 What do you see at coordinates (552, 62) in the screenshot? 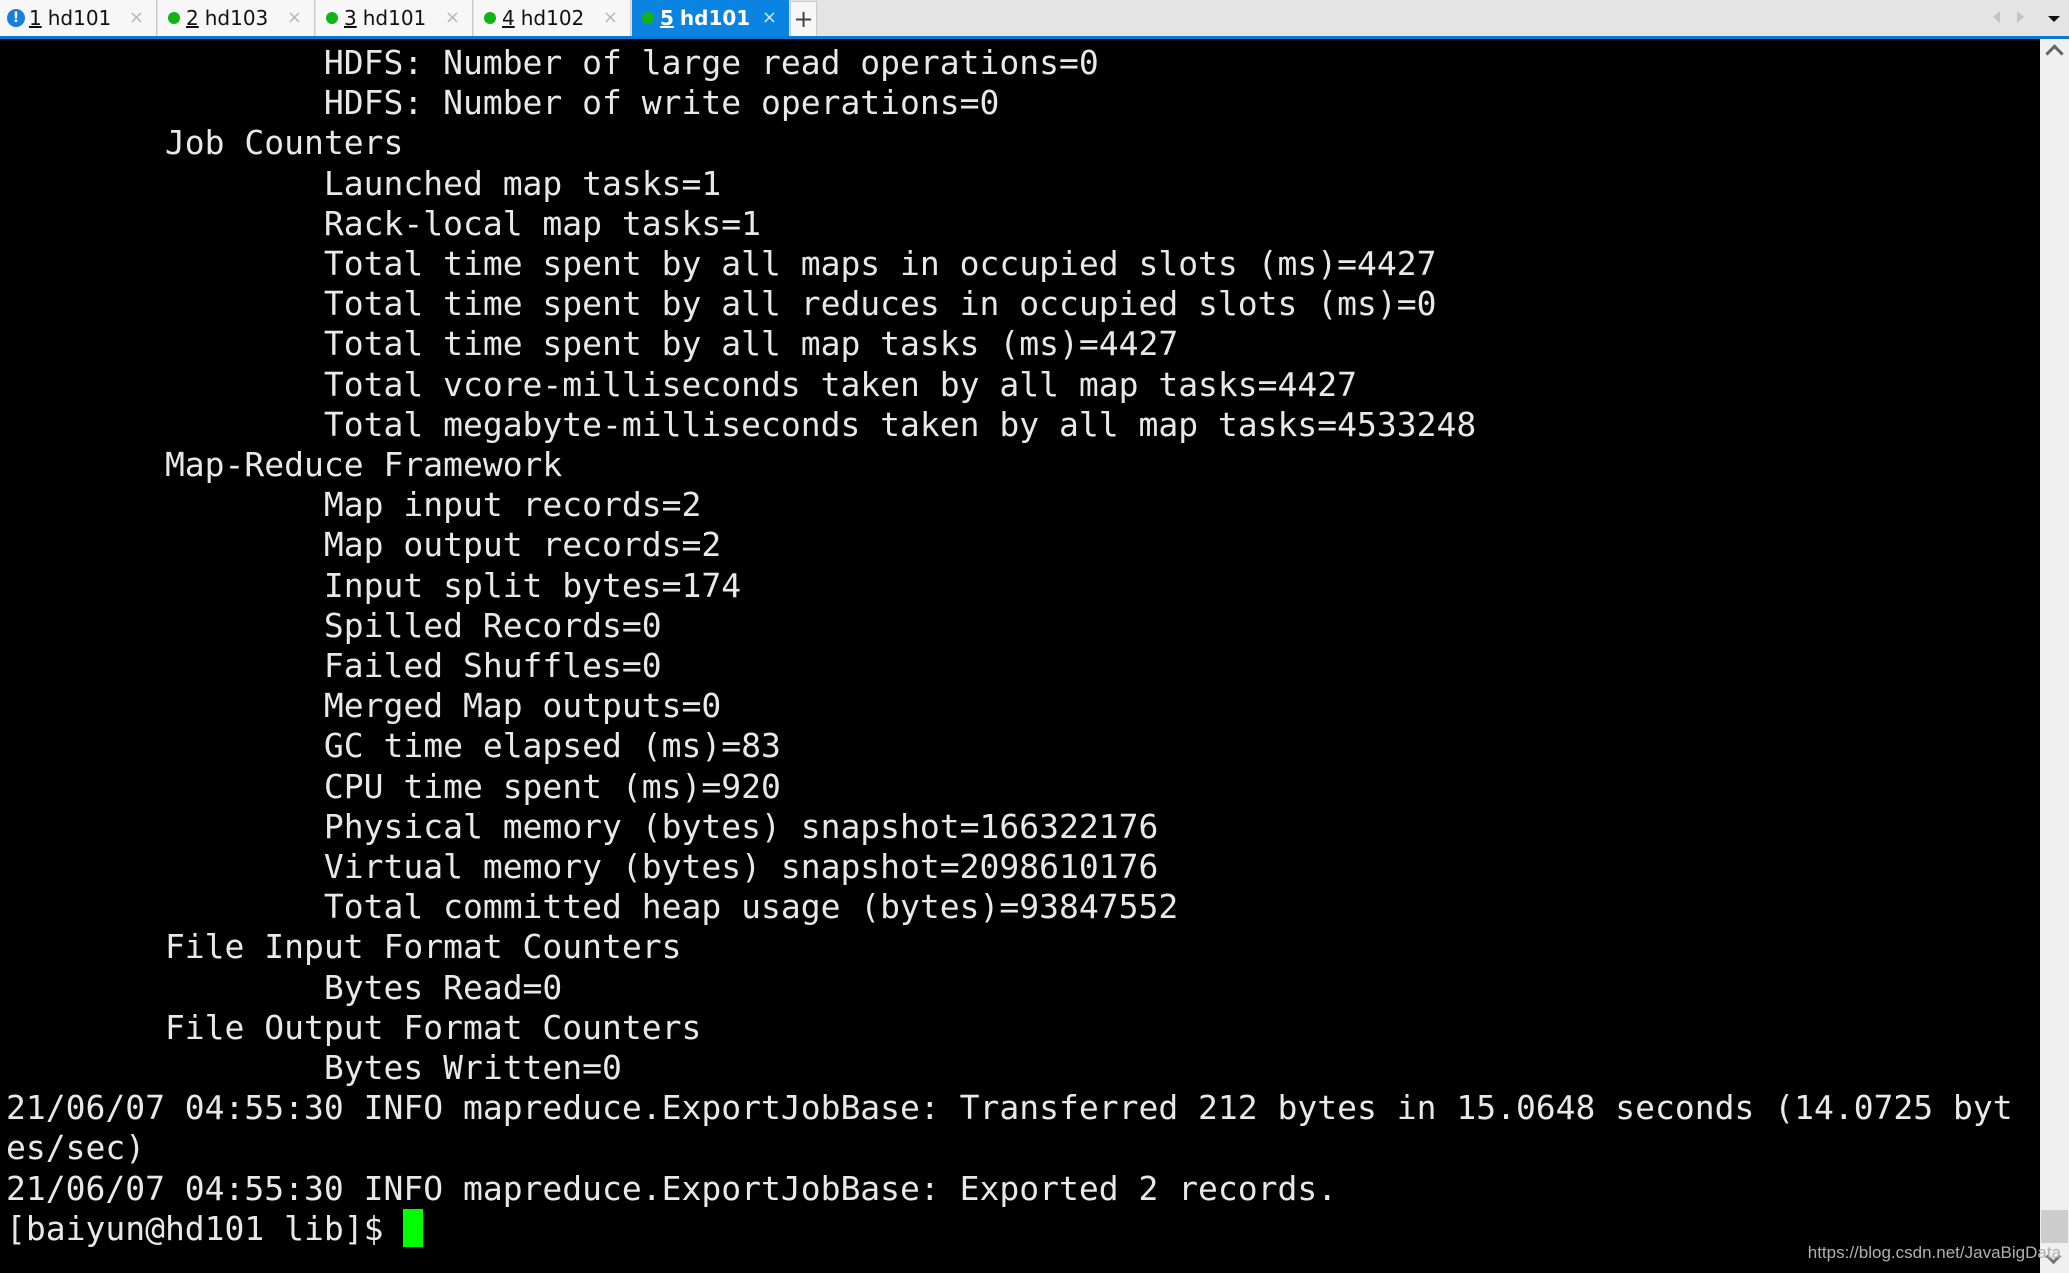
I see `terminal-line: HDFS: Number of large read operations=0` at bounding box center [552, 62].